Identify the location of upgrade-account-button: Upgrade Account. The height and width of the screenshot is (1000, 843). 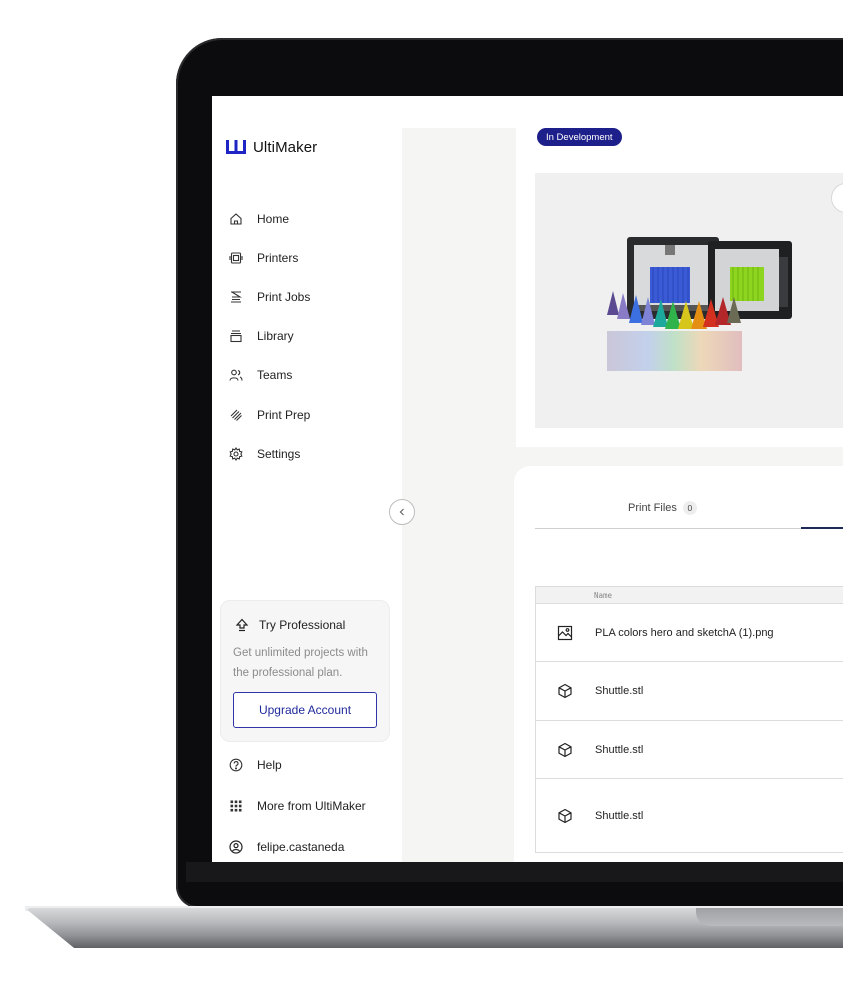
(305, 710).